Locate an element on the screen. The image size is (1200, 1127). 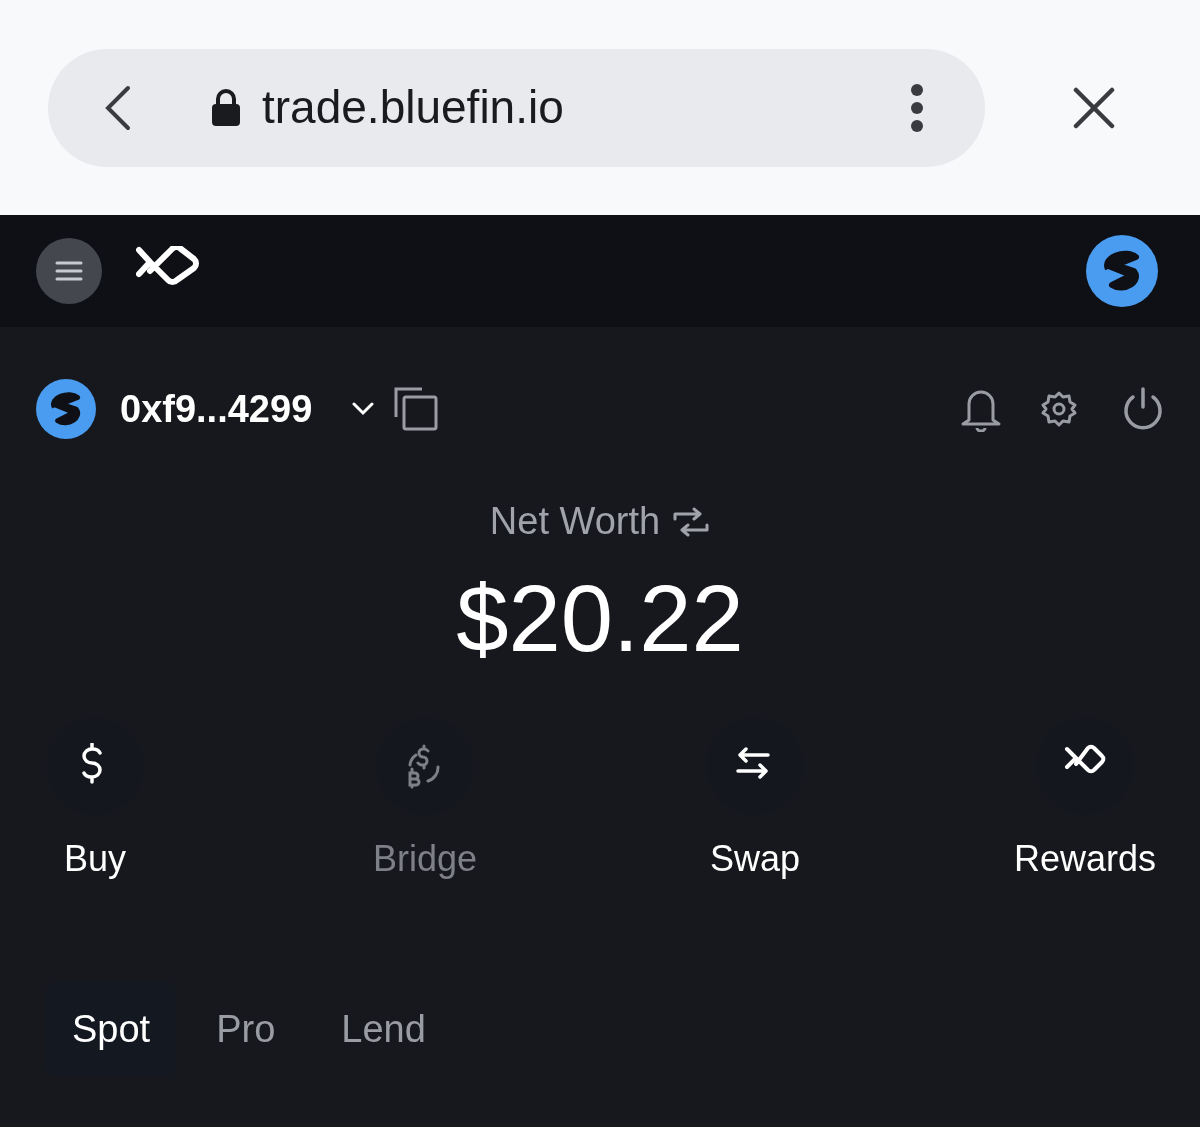
wallet-avatar-icon is located at coordinates (66, 409).